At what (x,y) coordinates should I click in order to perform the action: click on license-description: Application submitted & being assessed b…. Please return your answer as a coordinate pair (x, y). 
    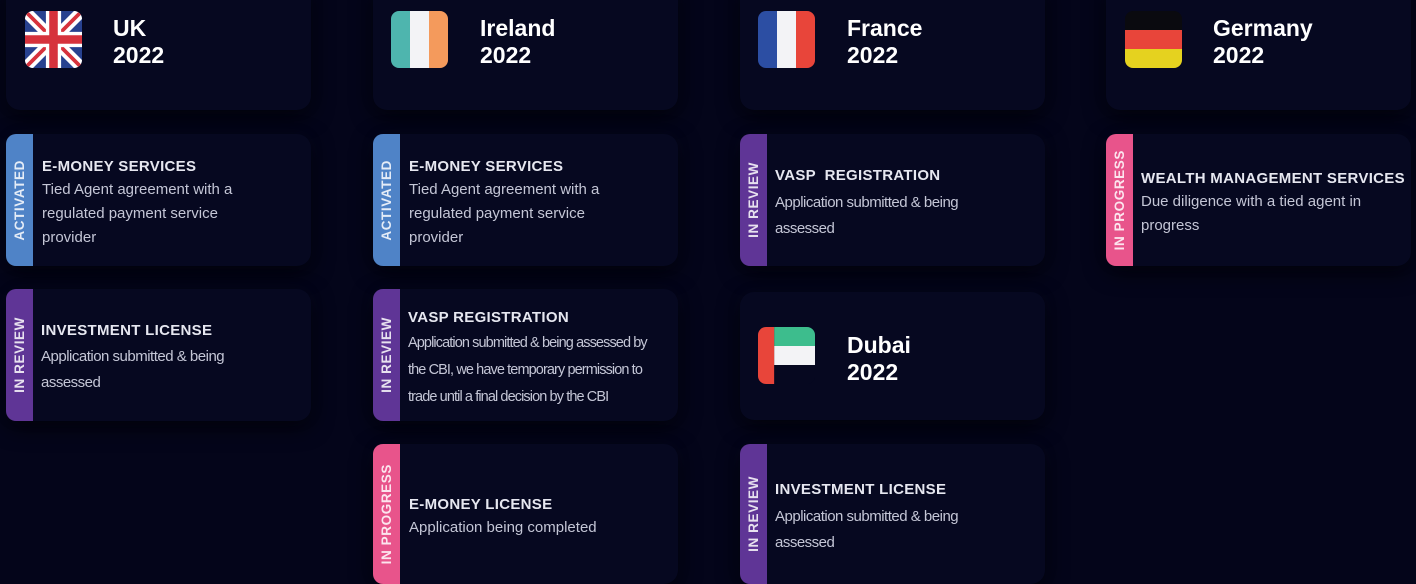
    Looking at the image, I should click on (528, 370).